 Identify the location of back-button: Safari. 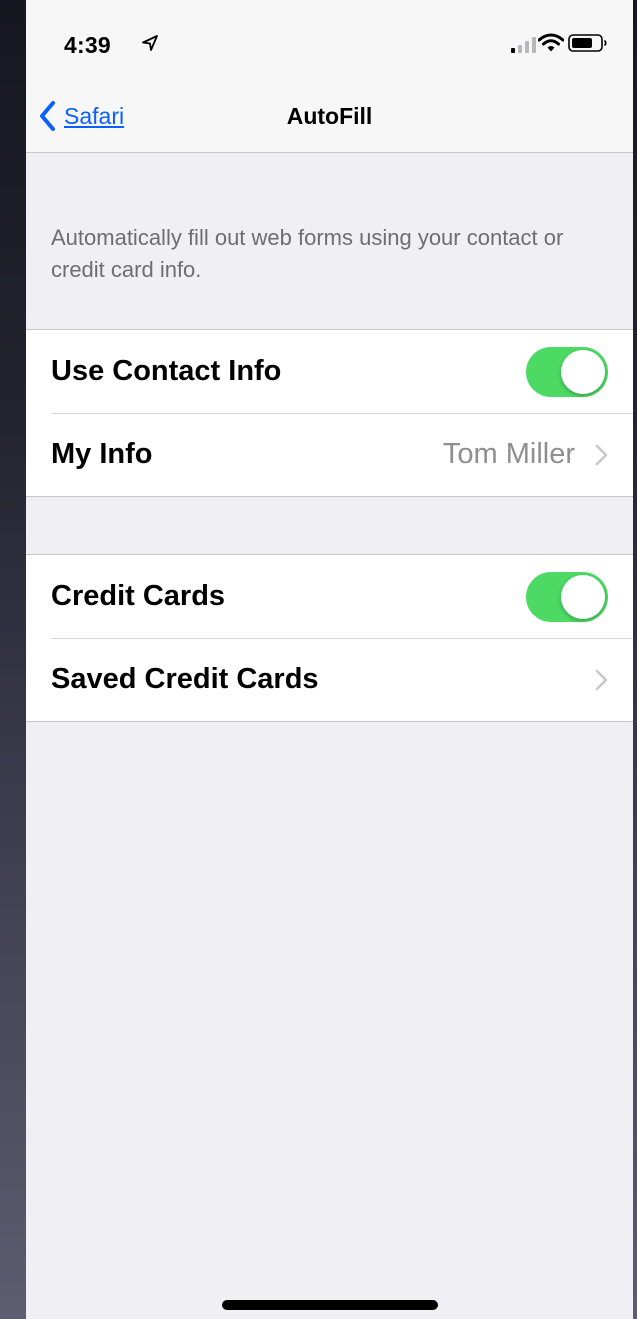
(81, 116).